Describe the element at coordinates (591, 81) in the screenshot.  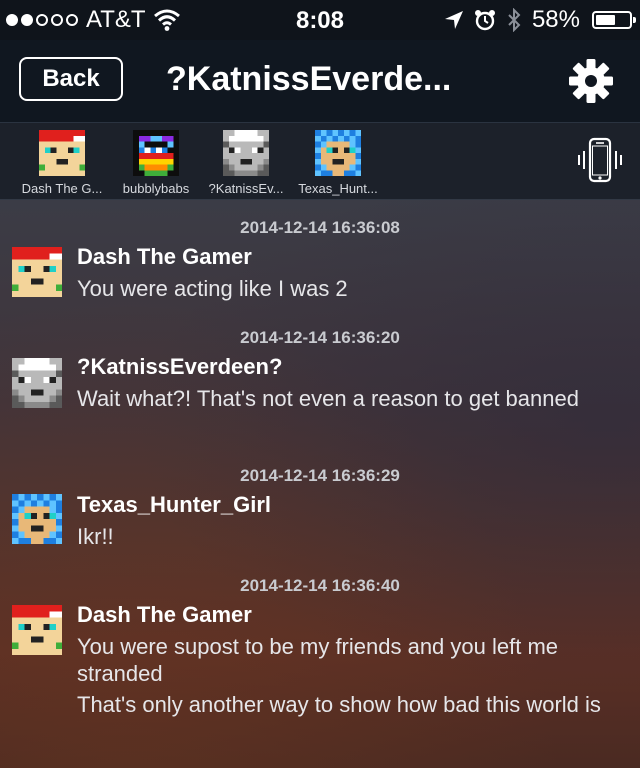
I see `gear-icon` at that location.